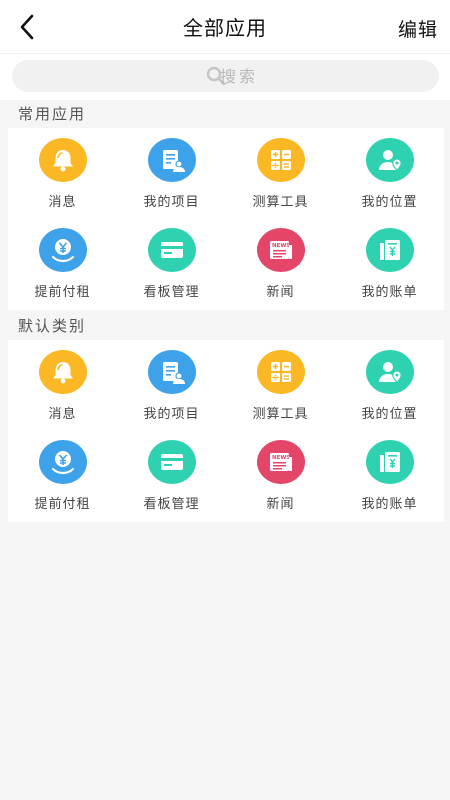 Image resolution: width=450 pixels, height=800 pixels. I want to click on search-input, so click(225, 76).